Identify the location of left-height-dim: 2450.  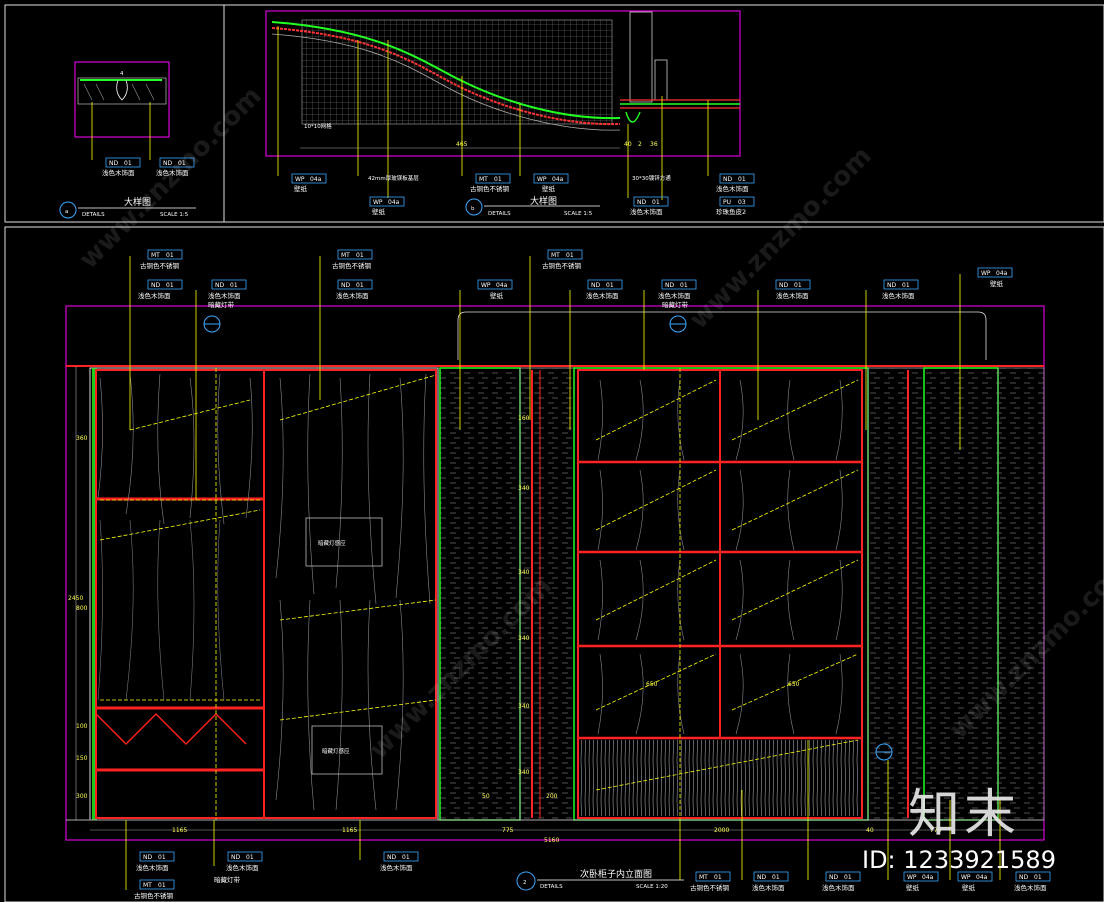
(75, 598).